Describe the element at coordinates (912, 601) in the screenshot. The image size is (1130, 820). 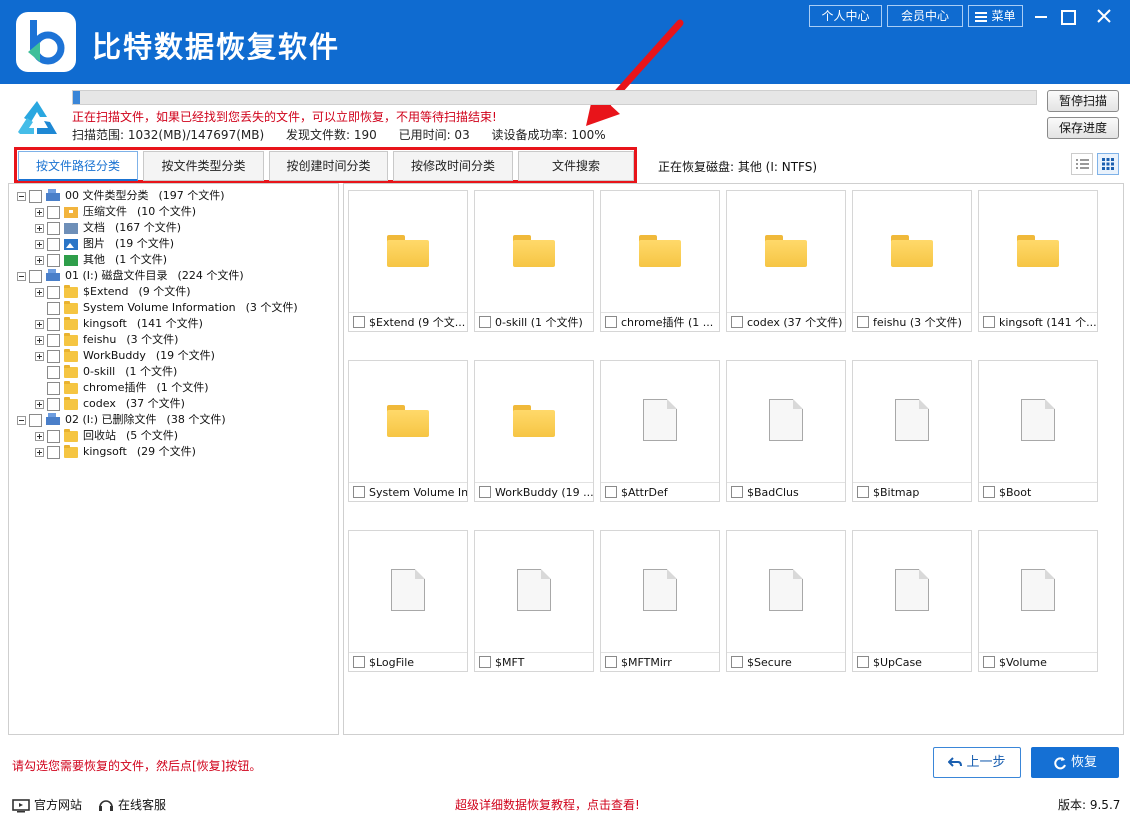
I see `file-card: $UpCase` at that location.